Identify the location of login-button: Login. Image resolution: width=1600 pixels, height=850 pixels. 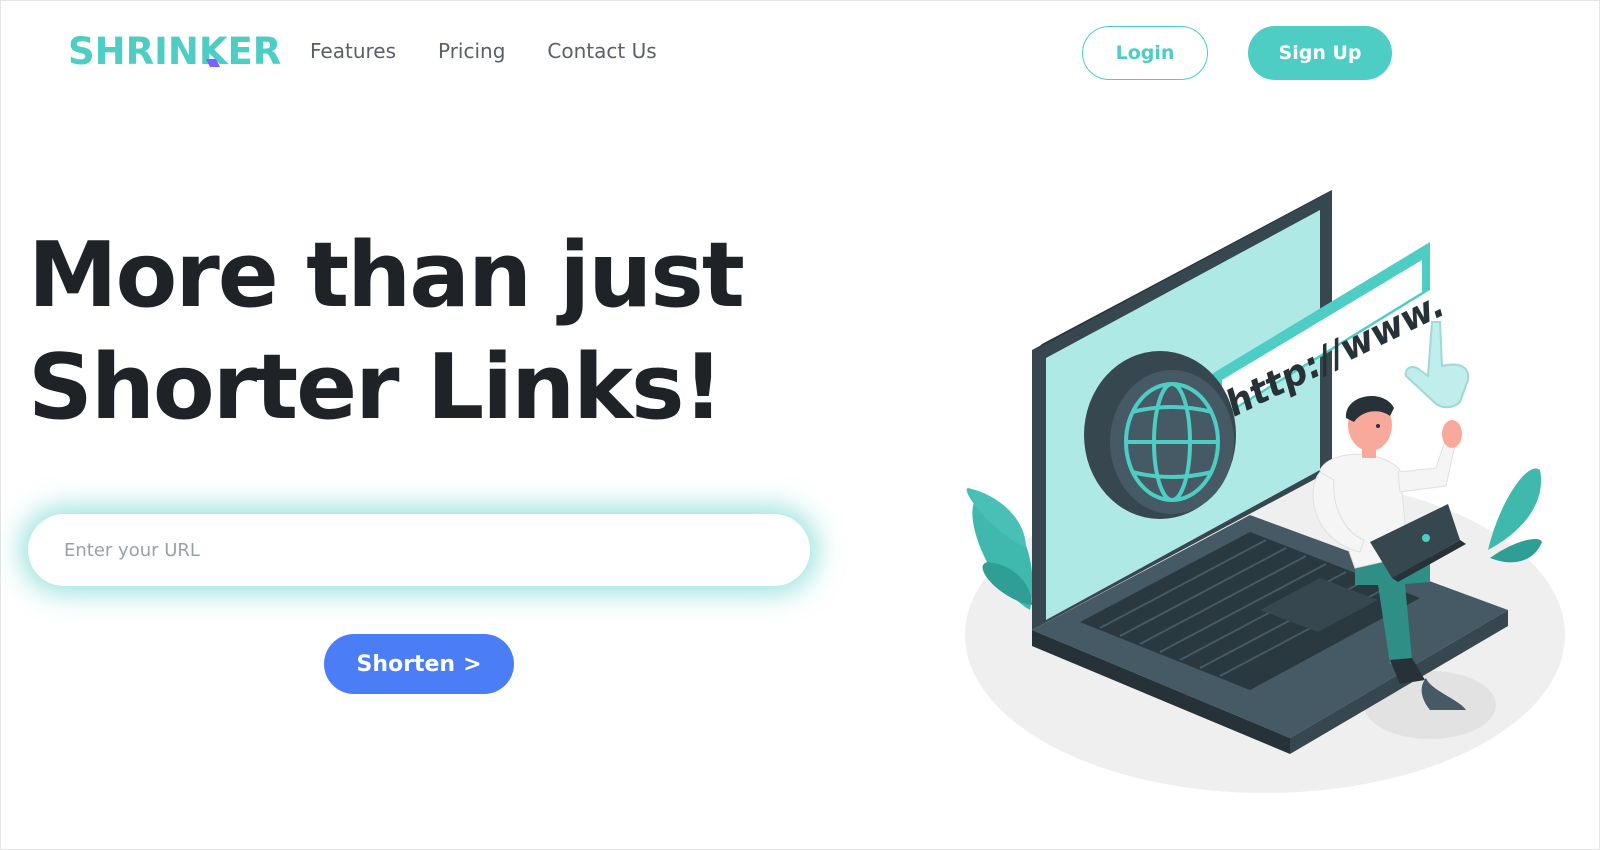
(1145, 53).